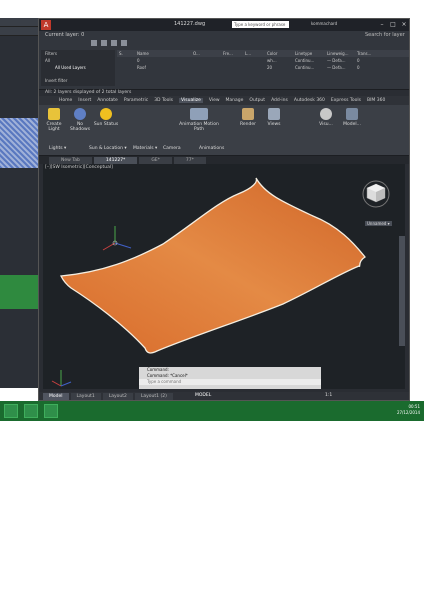  Describe the element at coordinates (214, 100) in the screenshot. I see `tab-view: View` at that location.